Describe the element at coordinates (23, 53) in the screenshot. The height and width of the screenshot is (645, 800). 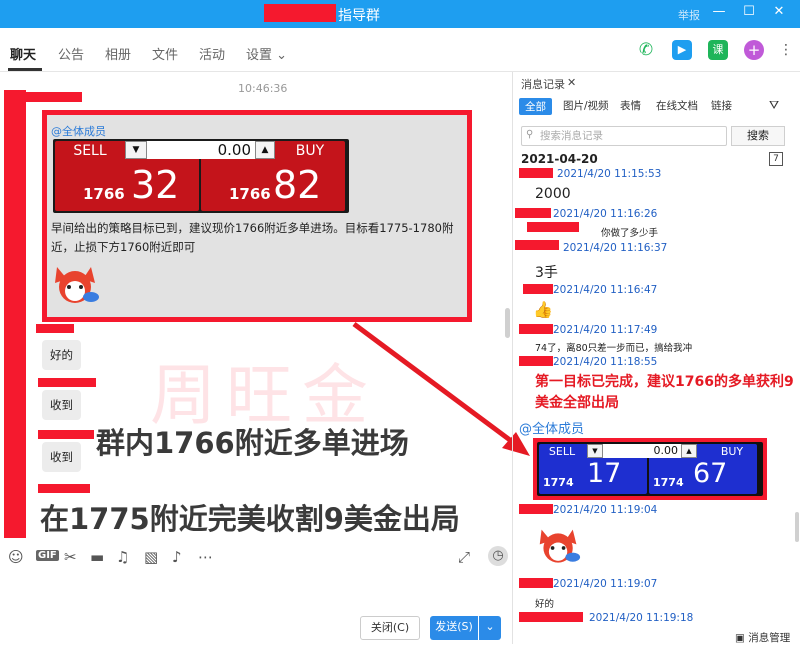
I see `tab-chat: 聊天` at that location.